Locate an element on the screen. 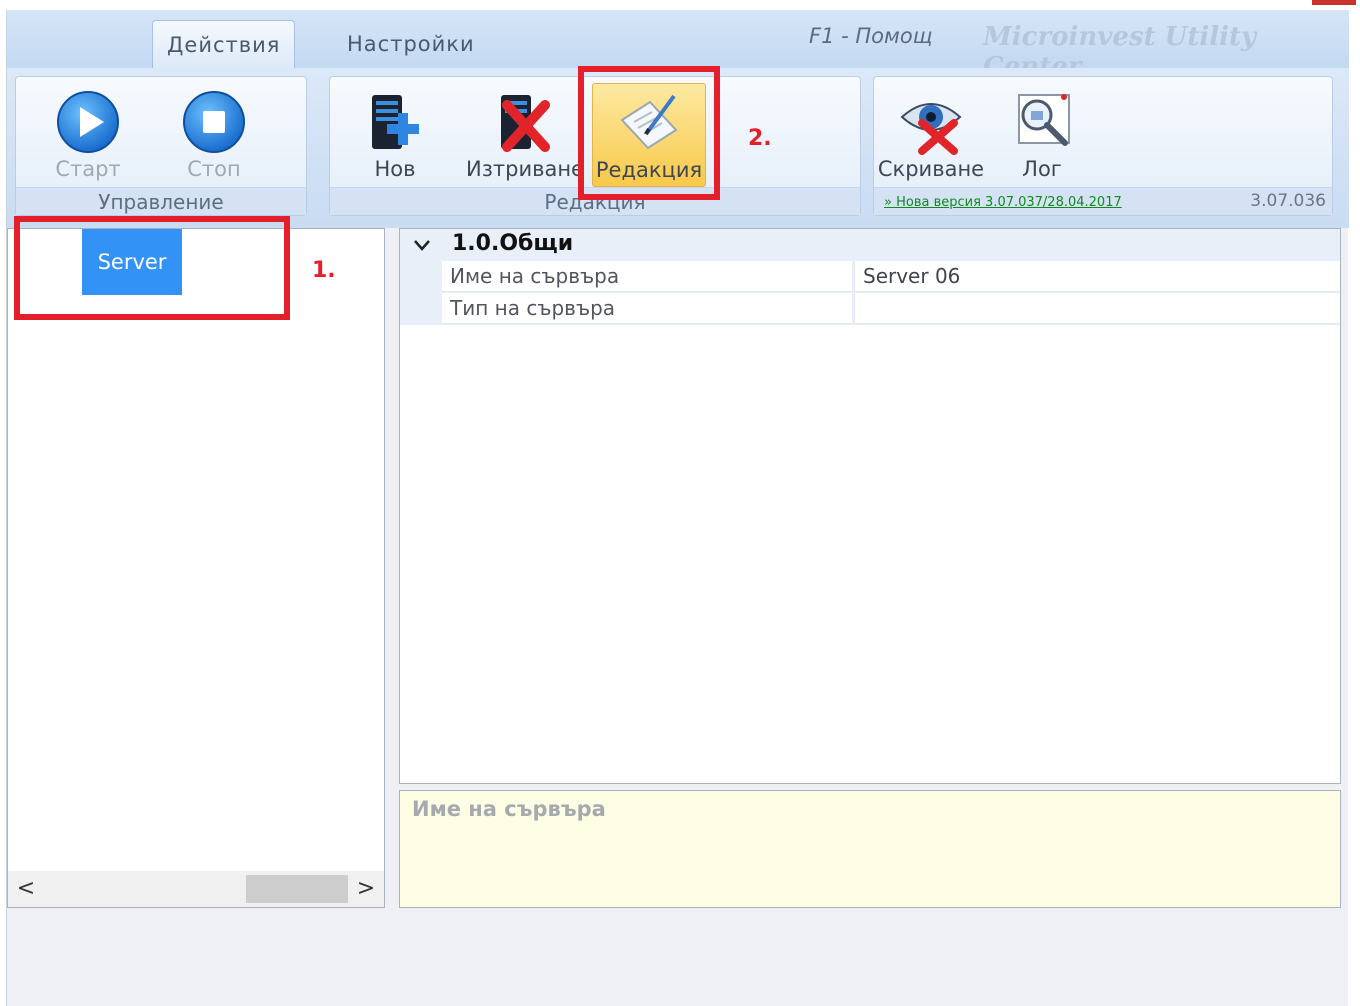 This screenshot has width=1360, height=1006. start-label: Старт is located at coordinates (88, 169).